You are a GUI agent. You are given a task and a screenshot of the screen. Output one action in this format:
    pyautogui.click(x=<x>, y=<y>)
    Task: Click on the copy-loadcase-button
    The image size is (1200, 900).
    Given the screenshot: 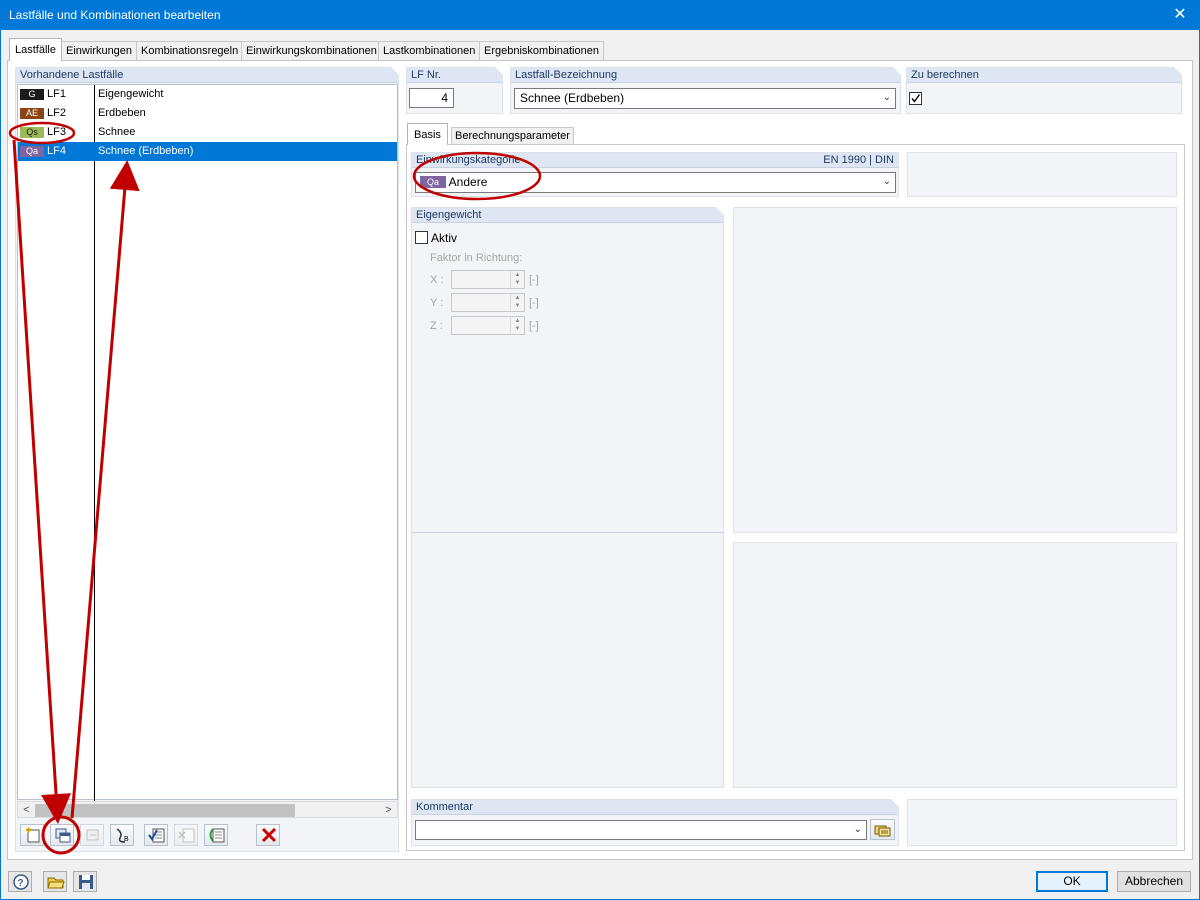 What is the action you would take?
    pyautogui.click(x=62, y=835)
    